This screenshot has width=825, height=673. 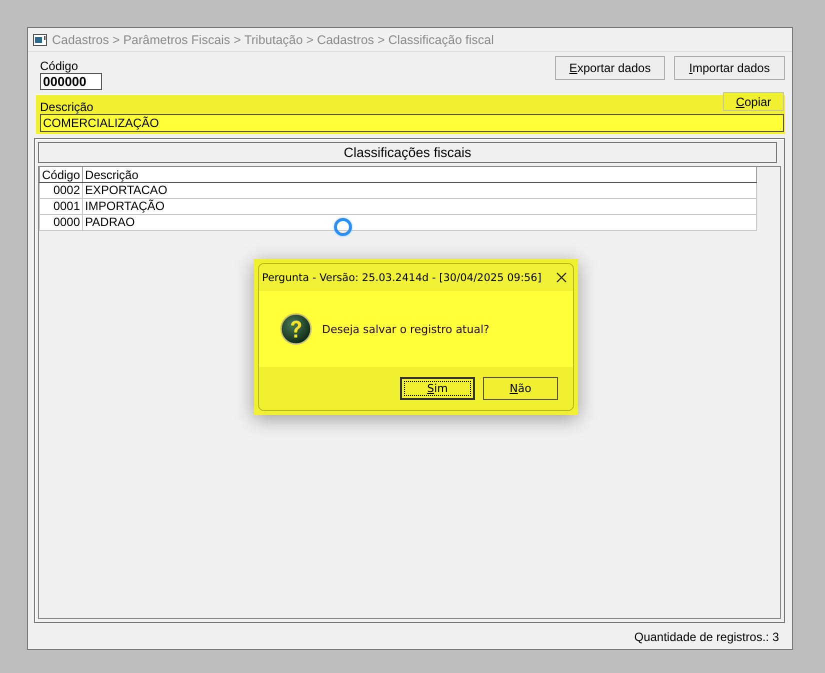 What do you see at coordinates (296, 329) in the screenshot?
I see `question-icon` at bounding box center [296, 329].